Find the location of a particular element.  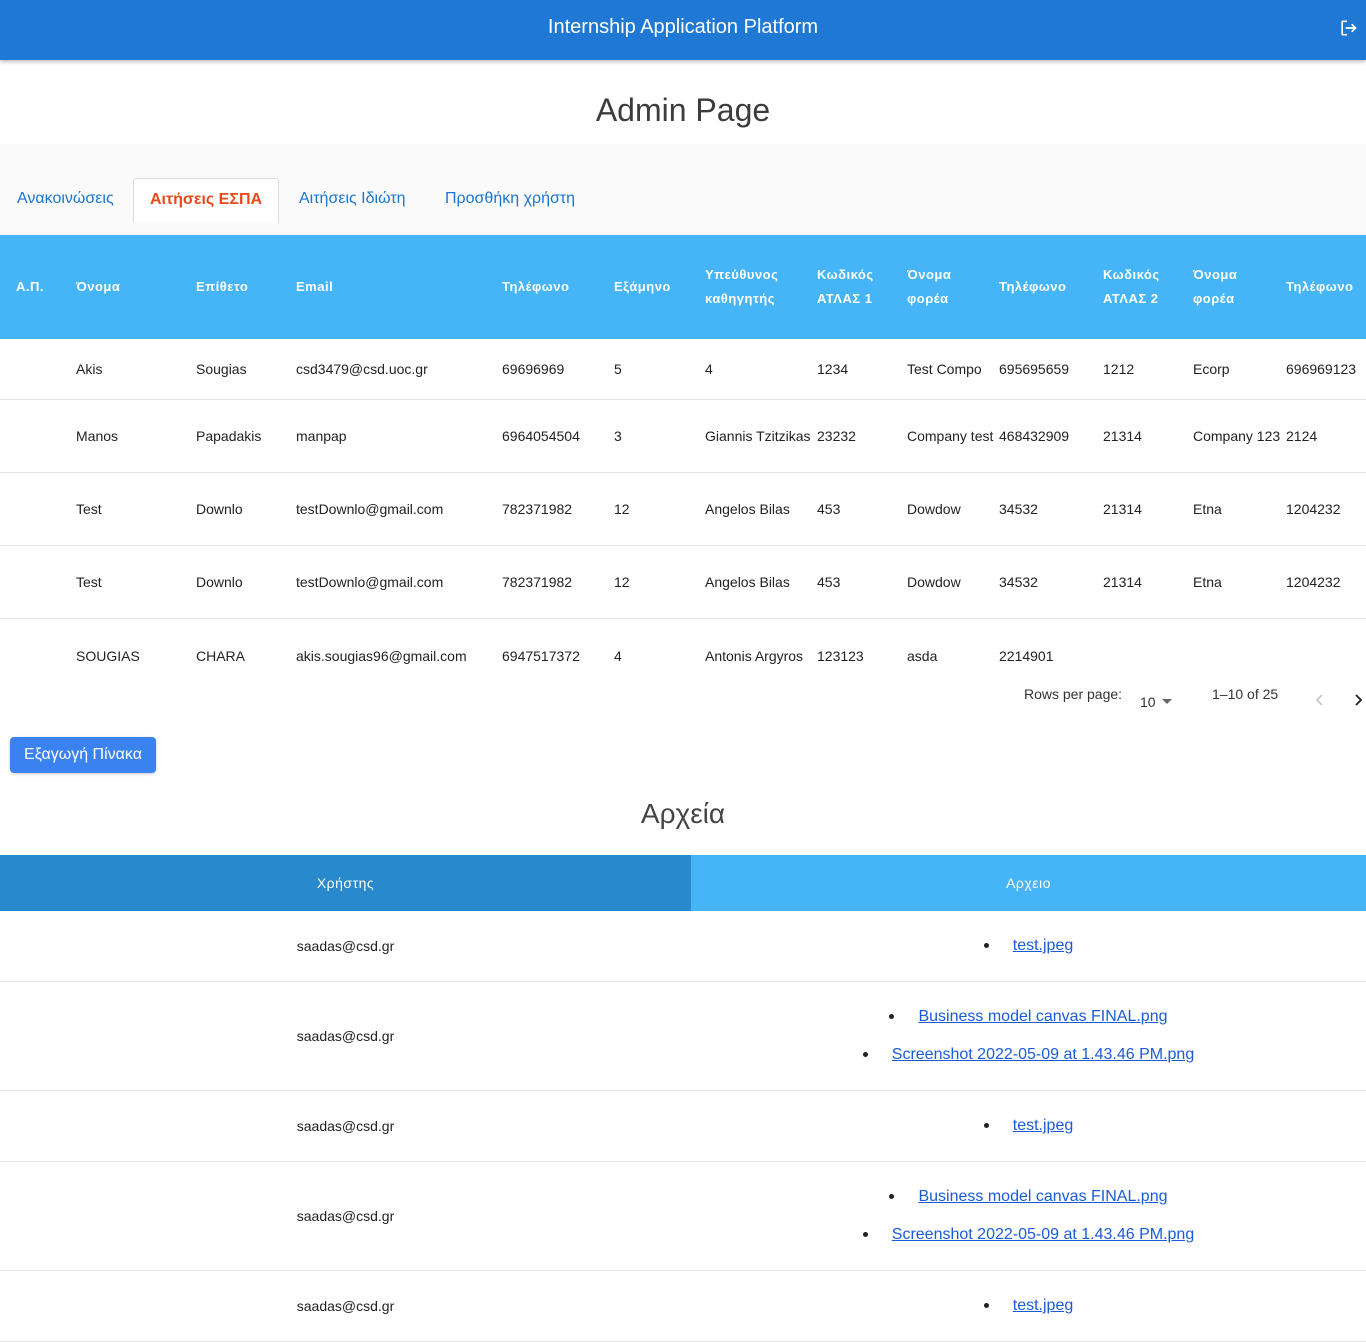

table-cell: Etna is located at coordinates (1207, 582).